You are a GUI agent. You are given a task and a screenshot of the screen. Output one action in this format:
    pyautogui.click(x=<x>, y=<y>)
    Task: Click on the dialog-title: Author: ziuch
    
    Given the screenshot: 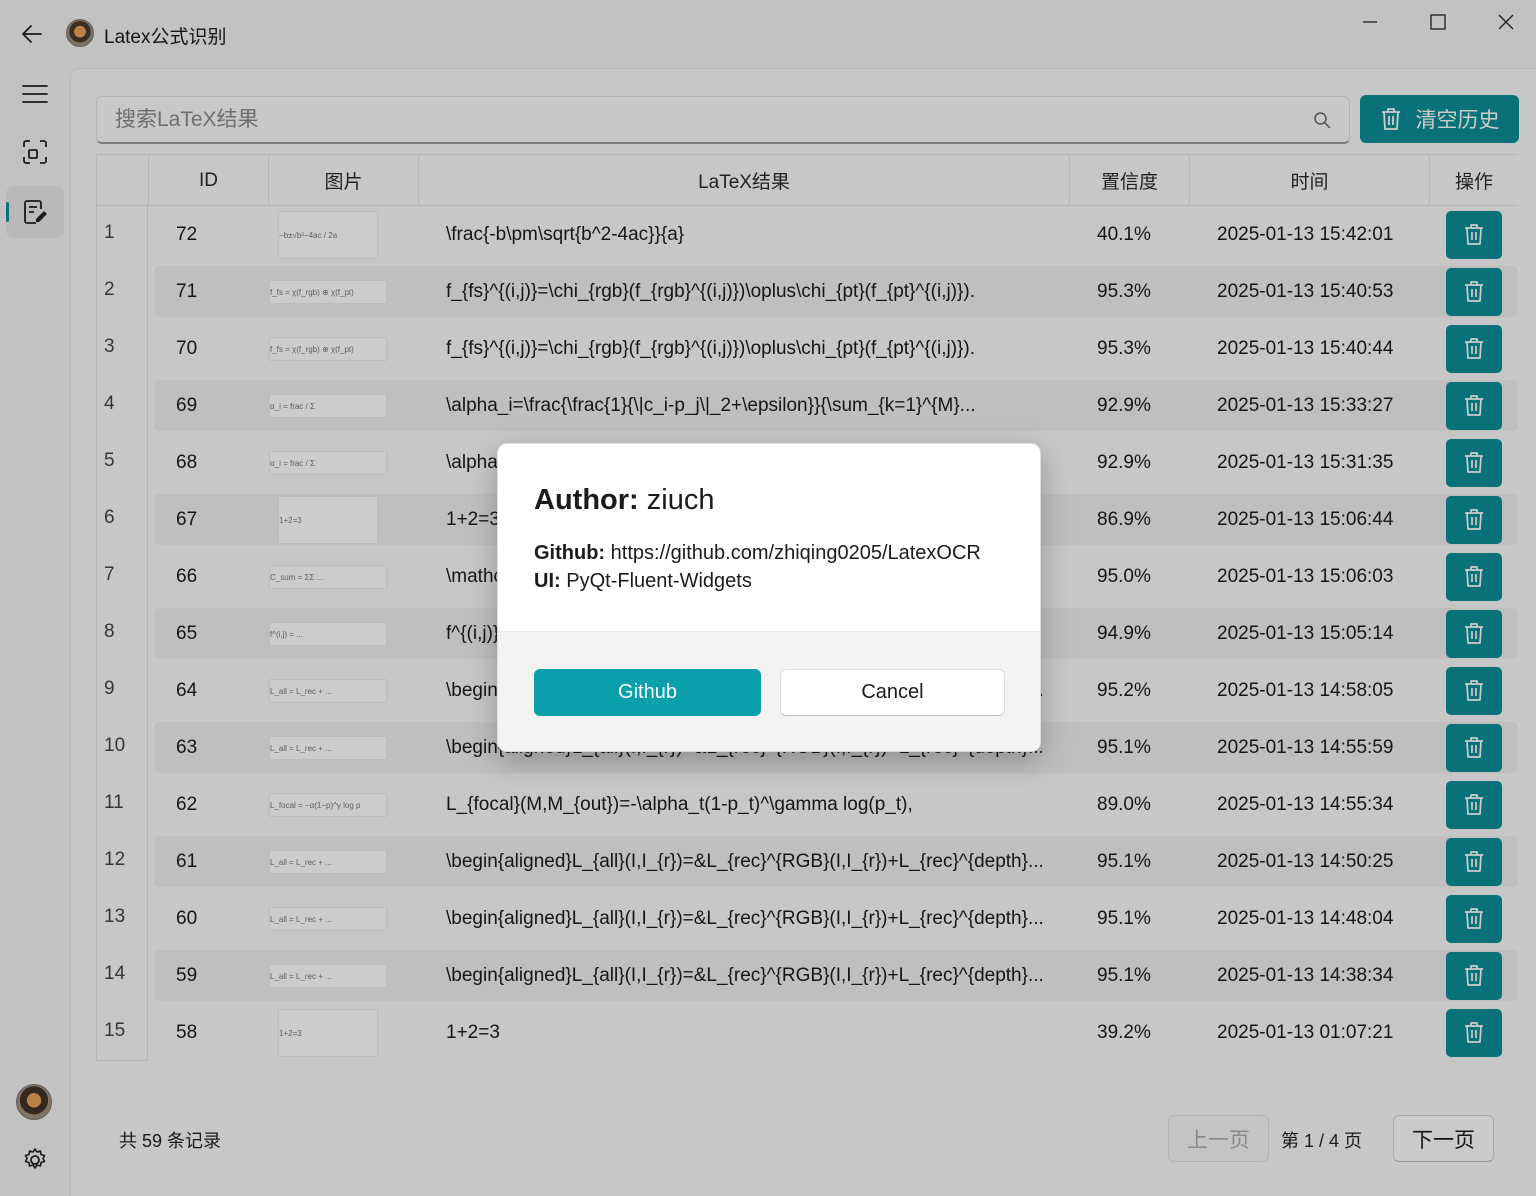 What is the action you would take?
    pyautogui.click(x=624, y=500)
    